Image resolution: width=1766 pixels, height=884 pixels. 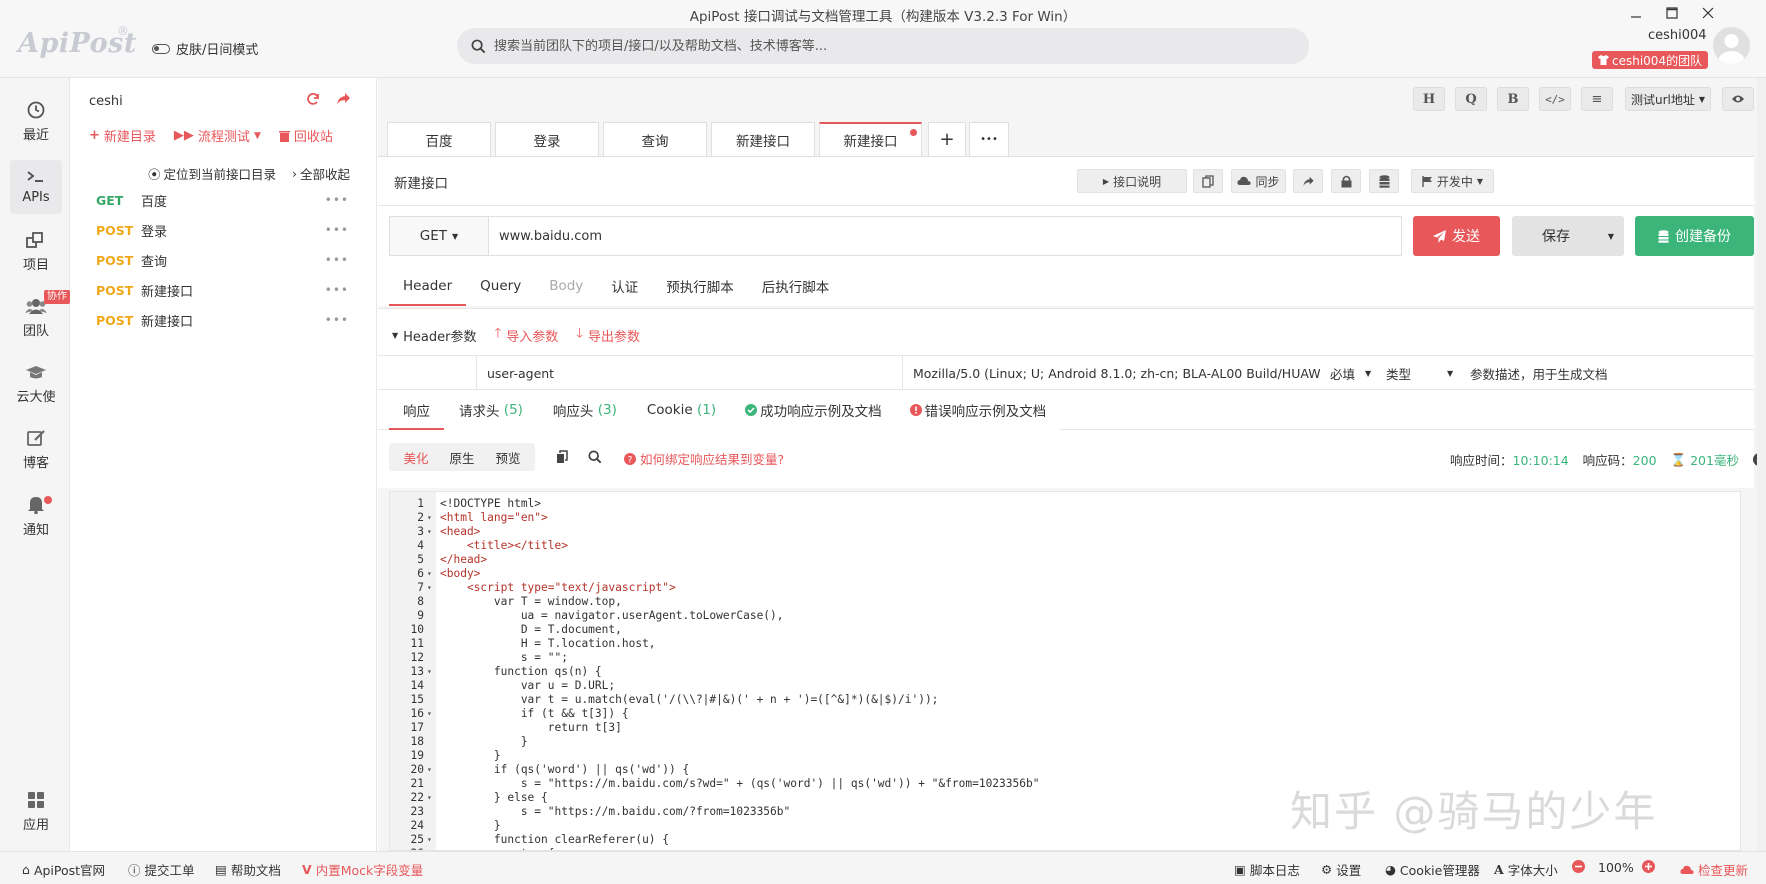 What do you see at coordinates (313, 99) in the screenshot?
I see `refresh-icon` at bounding box center [313, 99].